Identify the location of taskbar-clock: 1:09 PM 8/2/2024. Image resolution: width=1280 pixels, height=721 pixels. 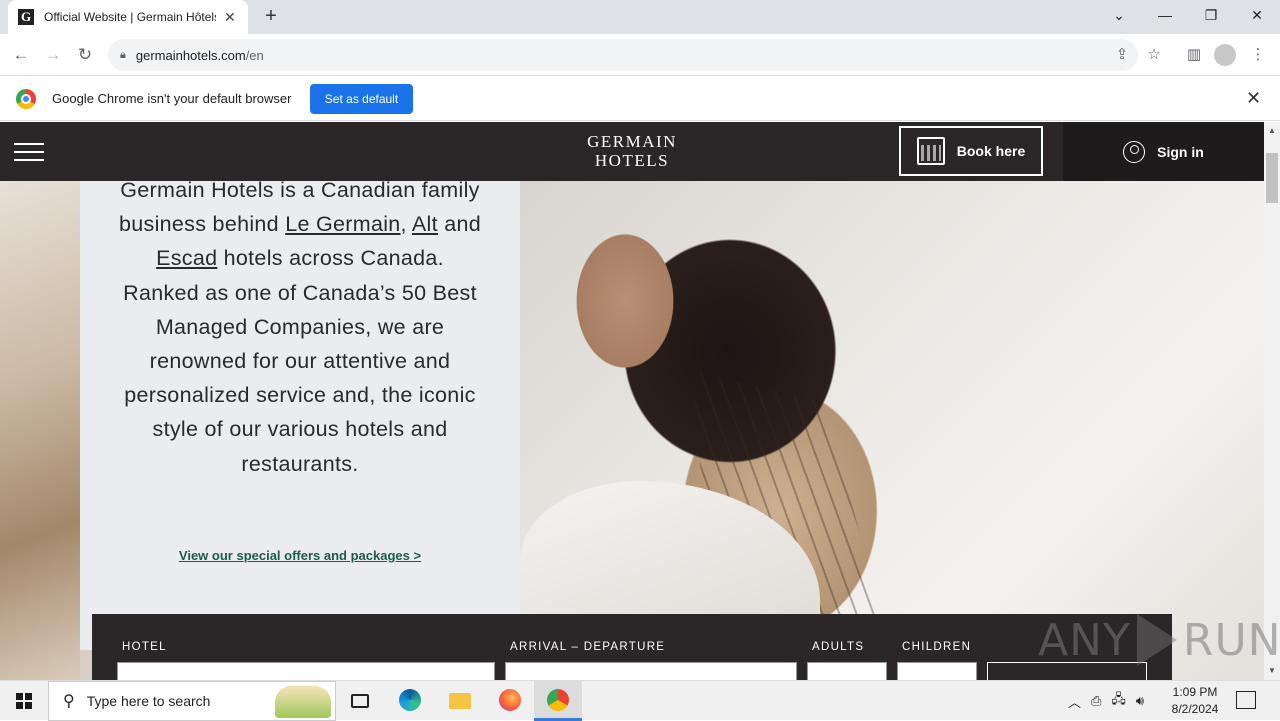
(1195, 701).